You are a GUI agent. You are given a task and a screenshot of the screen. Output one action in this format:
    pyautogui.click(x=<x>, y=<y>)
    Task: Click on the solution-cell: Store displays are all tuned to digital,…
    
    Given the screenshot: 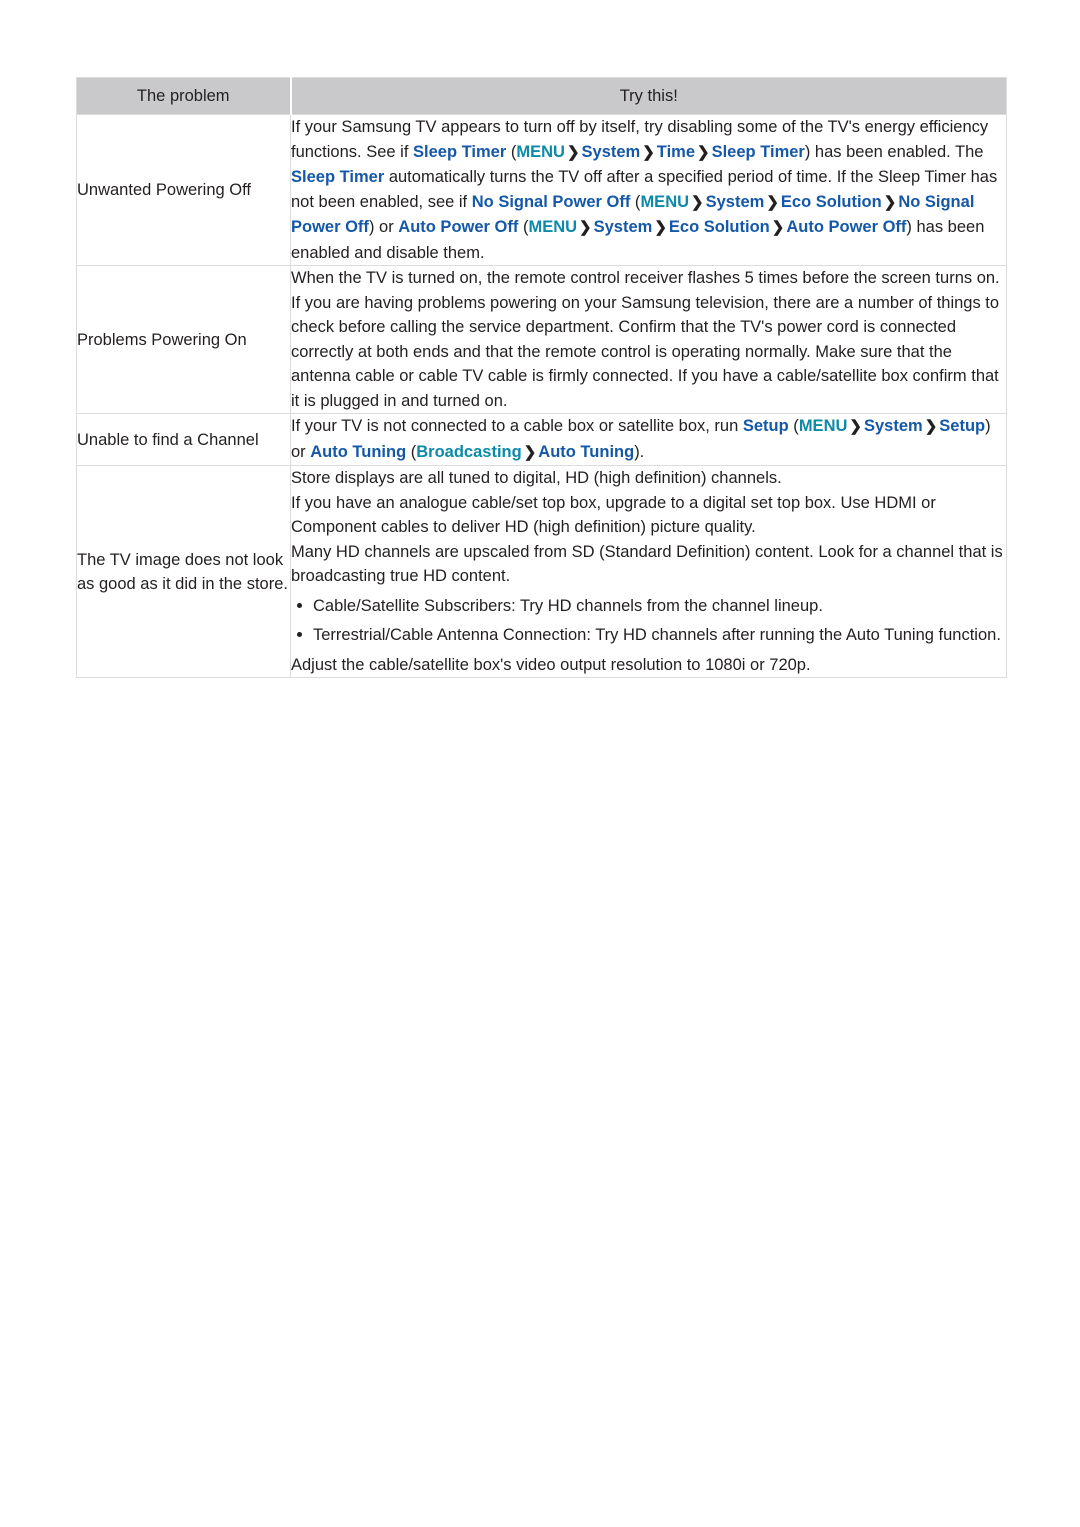 What is the action you would take?
    pyautogui.click(x=648, y=571)
    